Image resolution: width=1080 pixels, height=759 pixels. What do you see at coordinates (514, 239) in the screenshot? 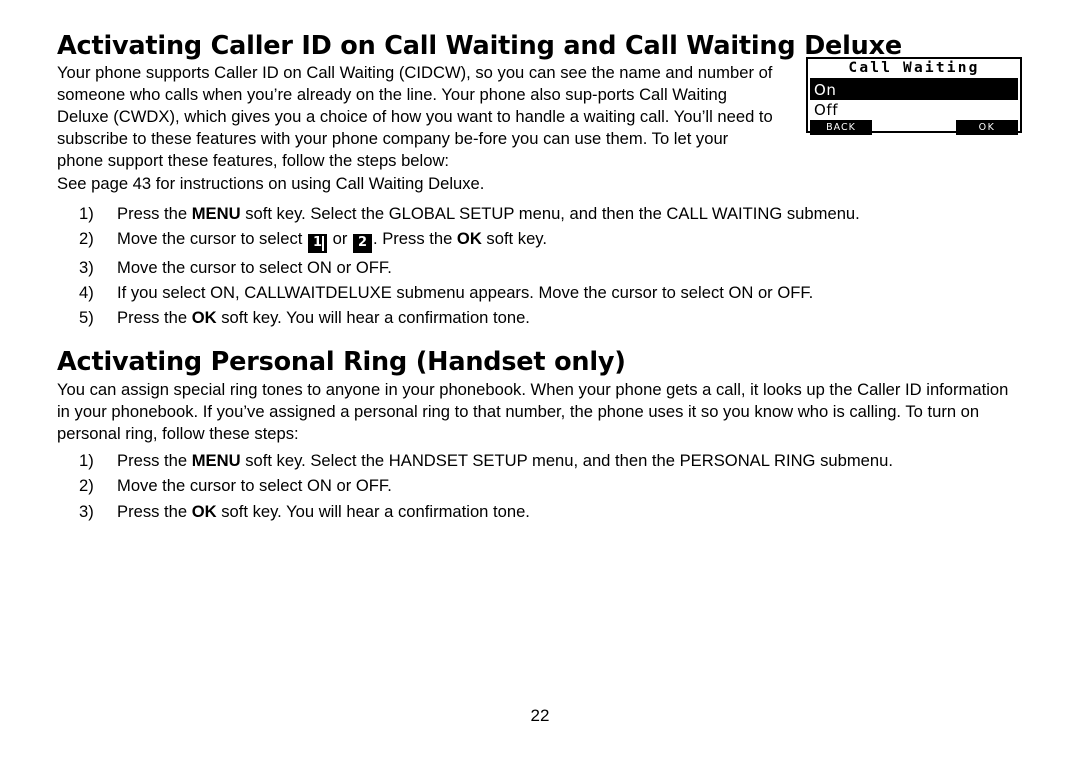
I see `step-text-post: soft key.` at bounding box center [514, 239].